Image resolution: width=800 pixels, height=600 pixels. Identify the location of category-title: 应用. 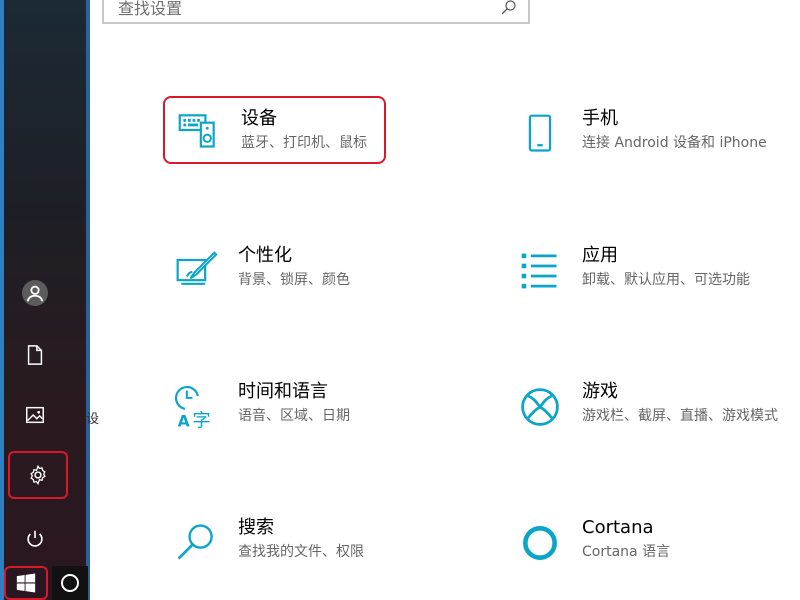
(600, 255).